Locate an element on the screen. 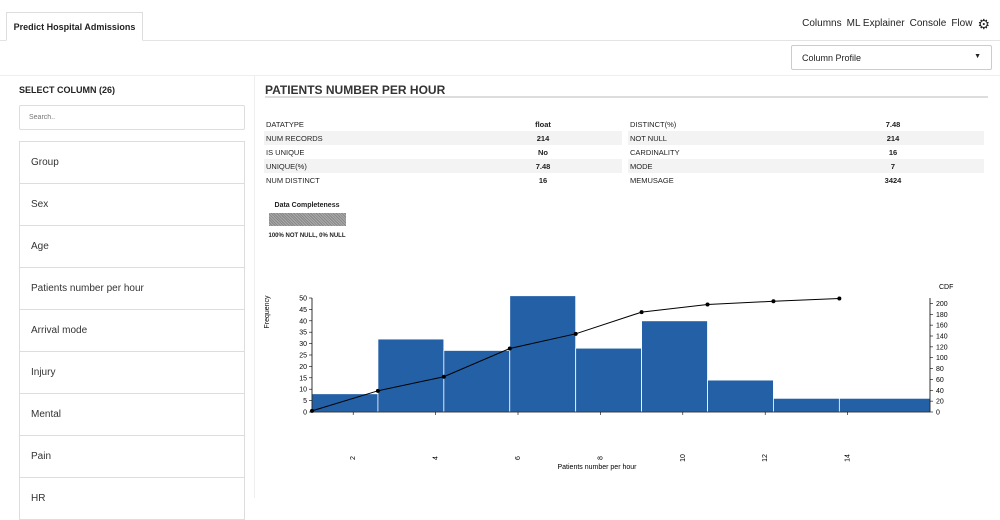 This screenshot has height=520, width=1000. x-axis-label: Patients number per hour is located at coordinates (598, 467).